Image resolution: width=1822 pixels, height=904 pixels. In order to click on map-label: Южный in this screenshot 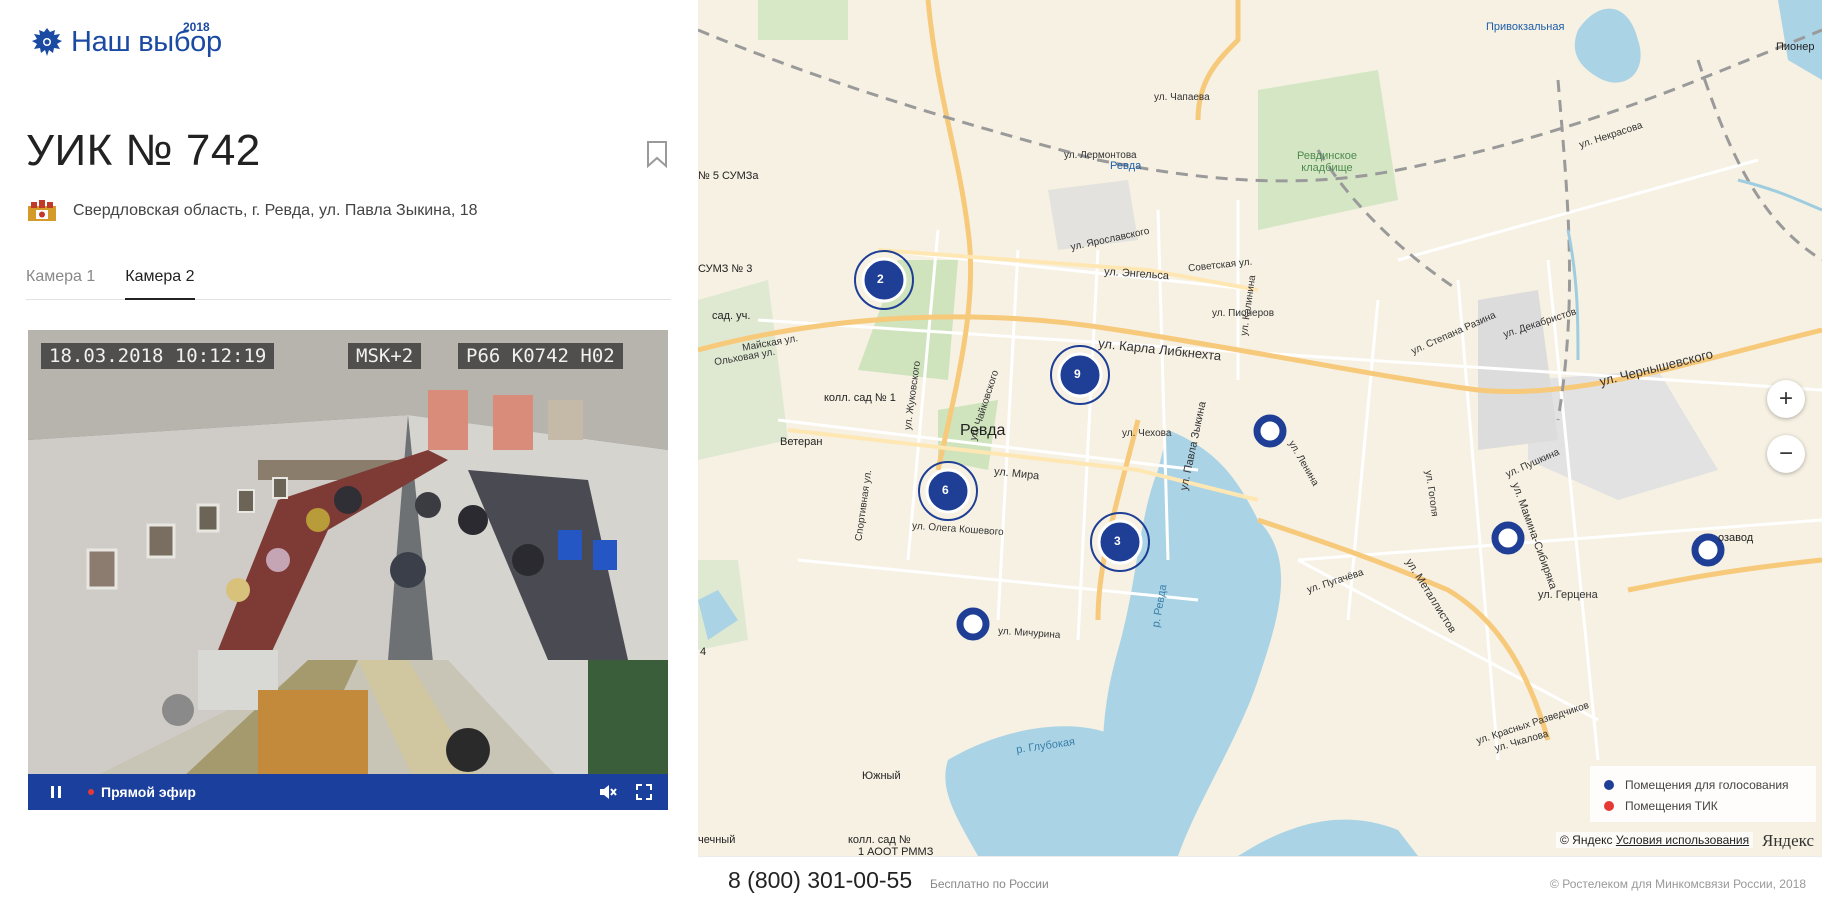, I will do `click(881, 776)`.